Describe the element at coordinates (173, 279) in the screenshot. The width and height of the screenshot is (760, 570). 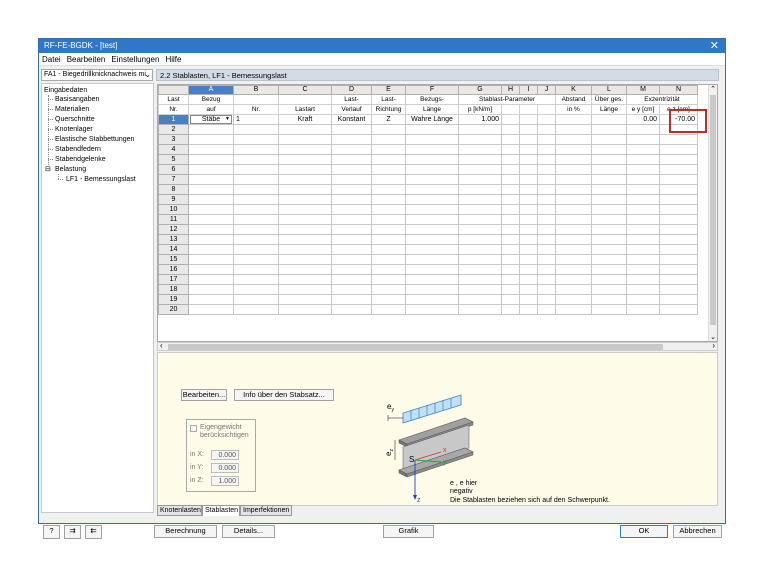
I see `row-number: 17` at that location.